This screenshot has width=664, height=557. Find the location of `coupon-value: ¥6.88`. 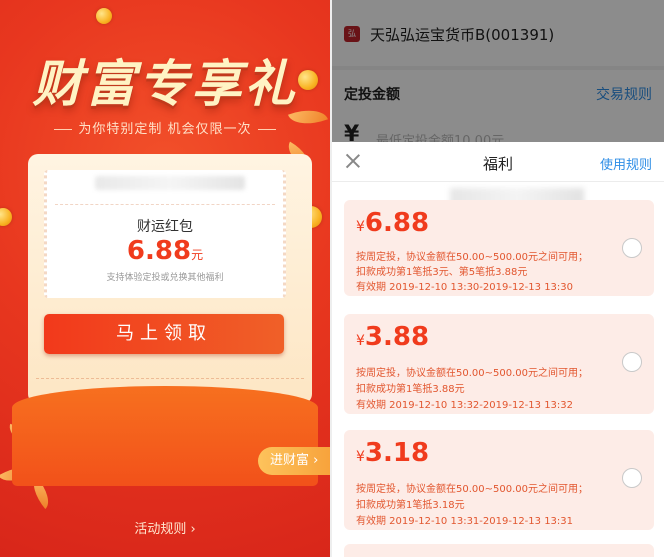

coupon-value: ¥6.88 is located at coordinates (392, 223).